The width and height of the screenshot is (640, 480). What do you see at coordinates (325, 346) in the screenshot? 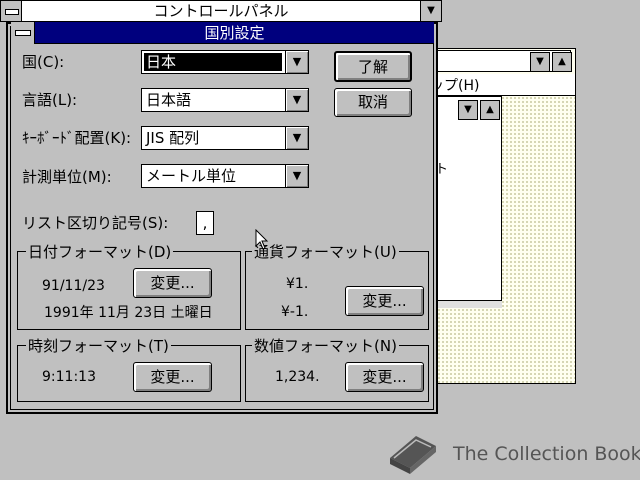
I see `number-format-title: 数値フォーマット(N)` at bounding box center [325, 346].